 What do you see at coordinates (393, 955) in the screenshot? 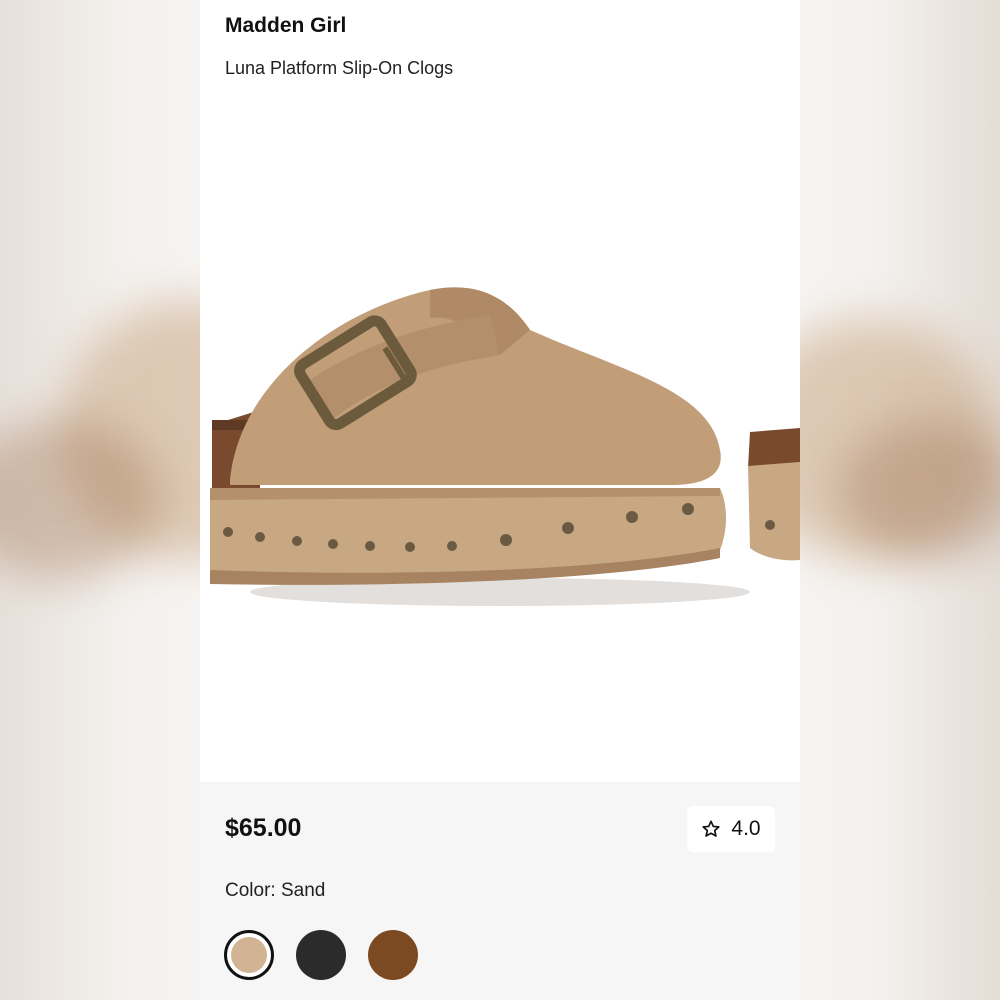
I see `swatch-brown` at bounding box center [393, 955].